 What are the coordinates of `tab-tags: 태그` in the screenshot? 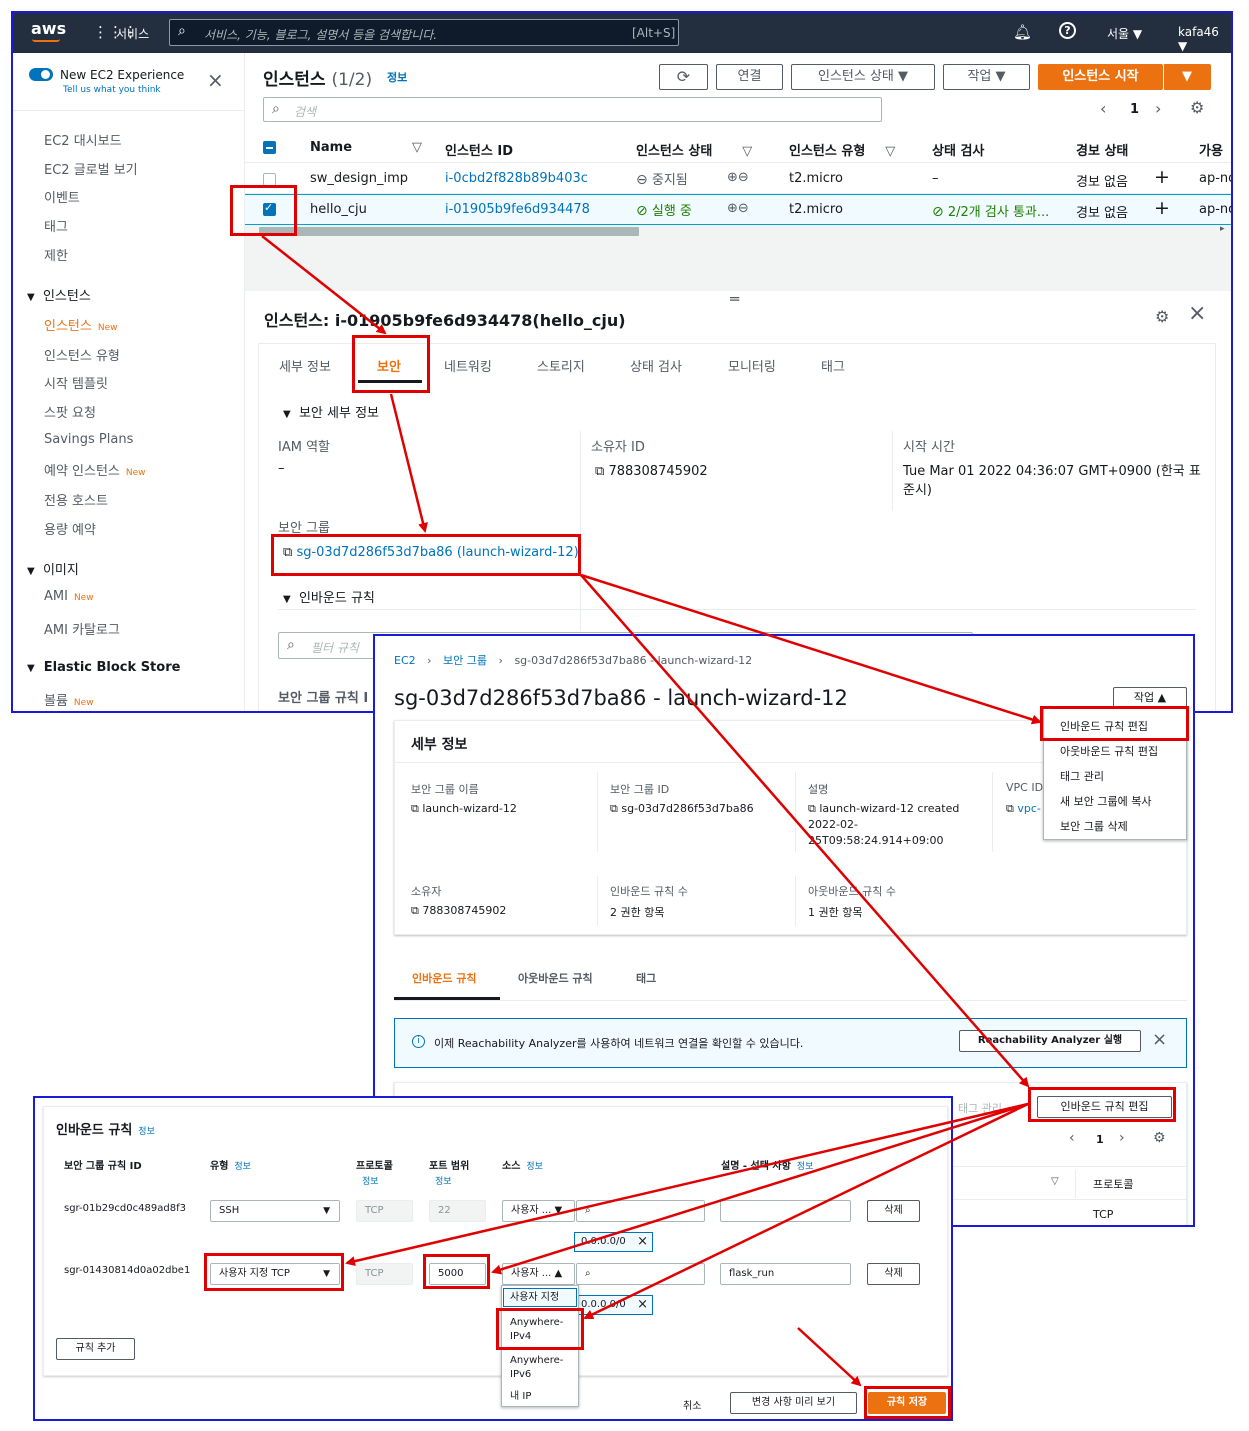 It's located at (833, 365).